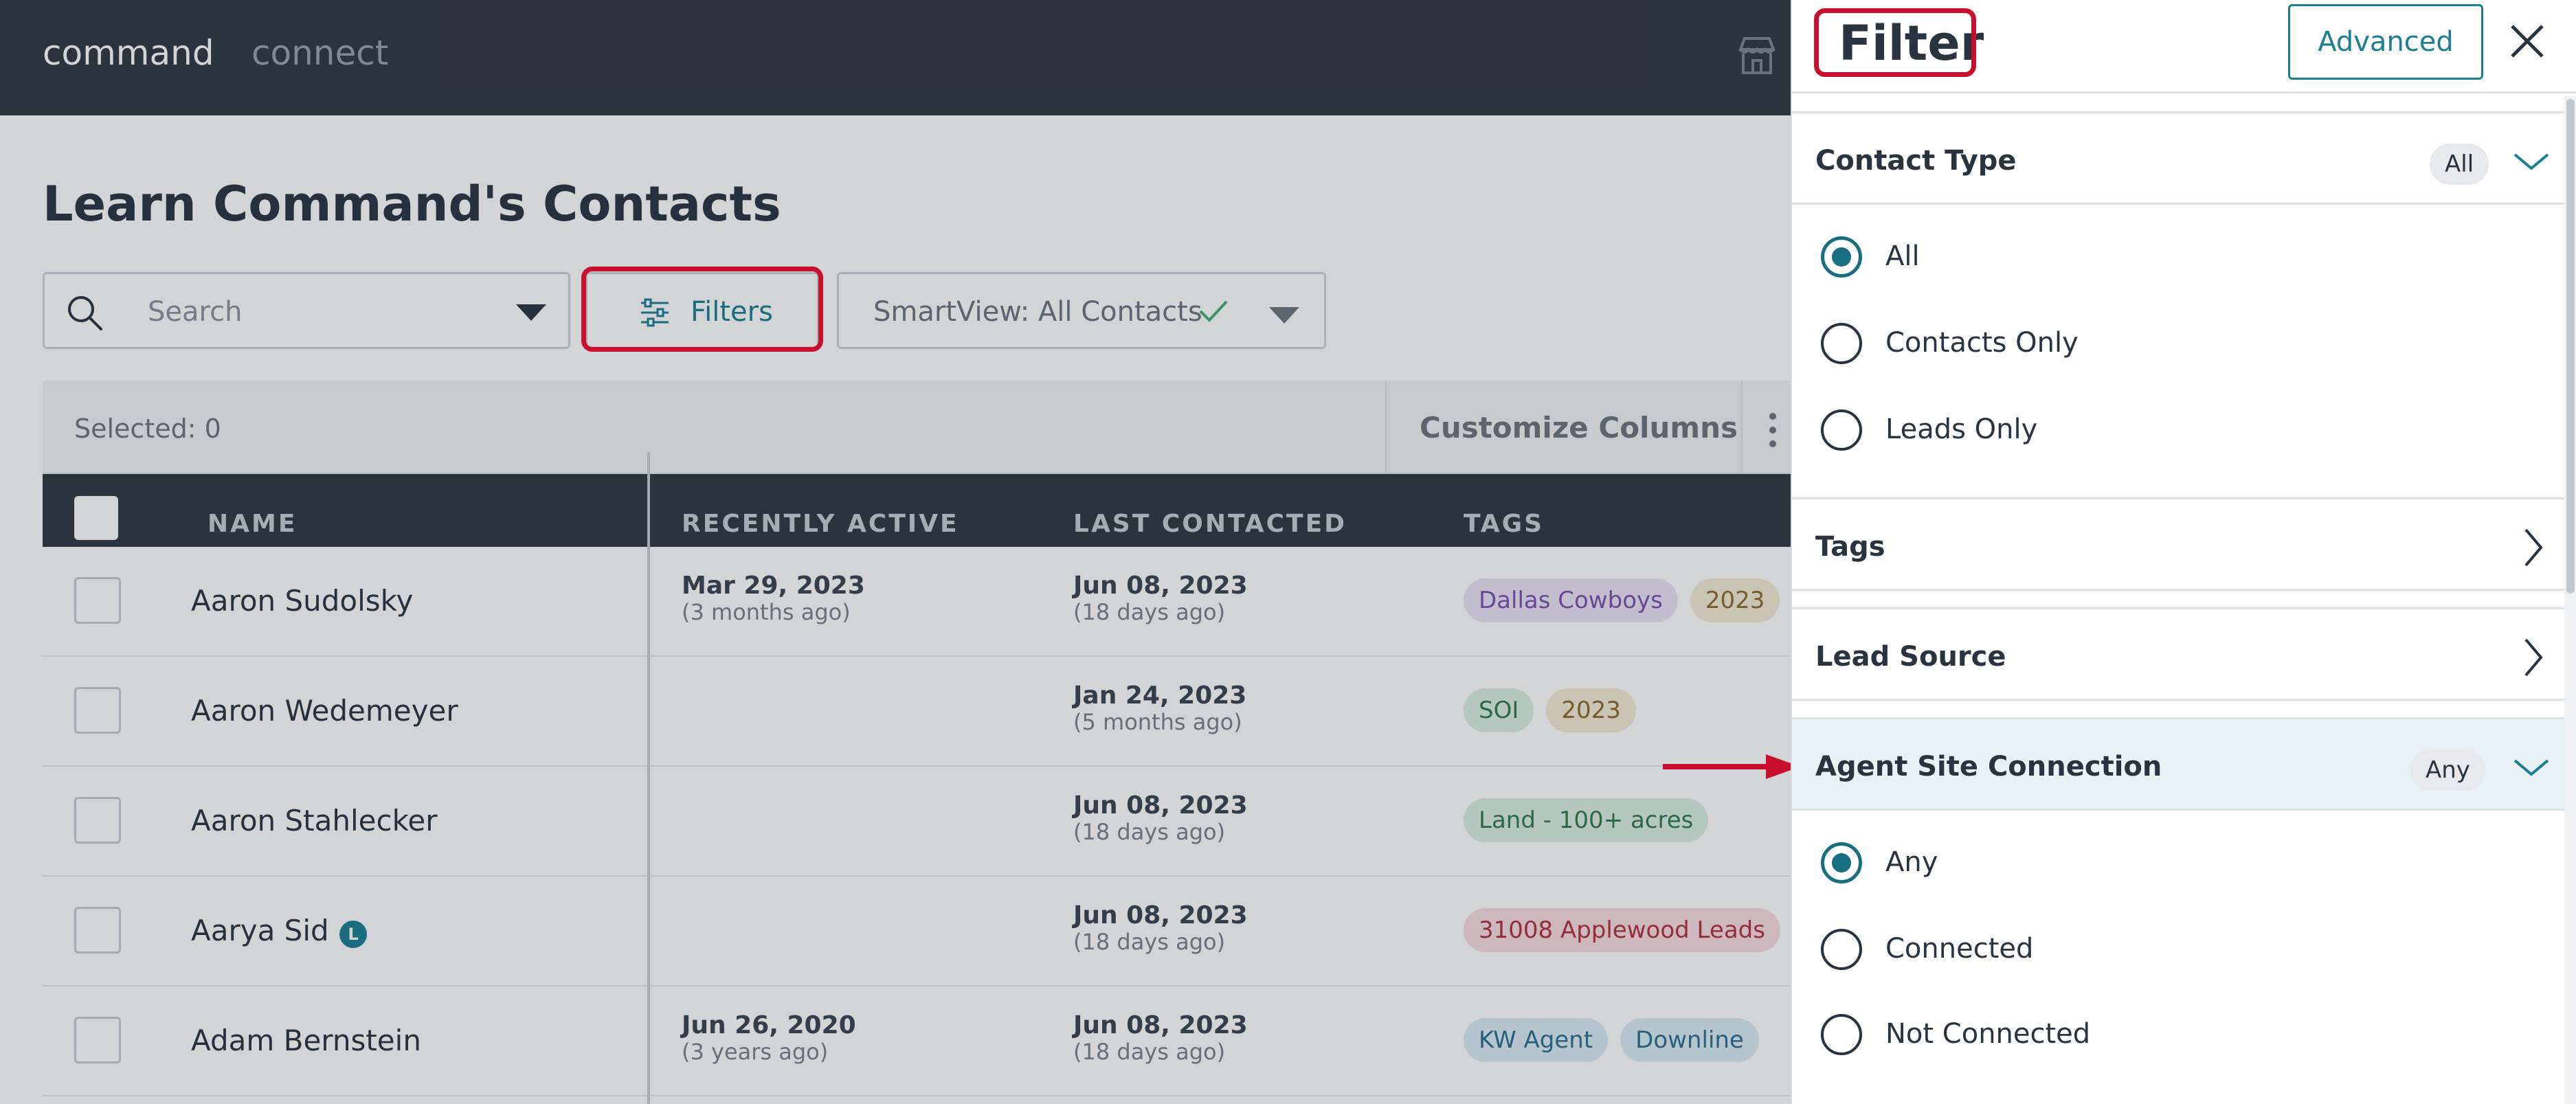  I want to click on radio-label: Connected, so click(1959, 949).